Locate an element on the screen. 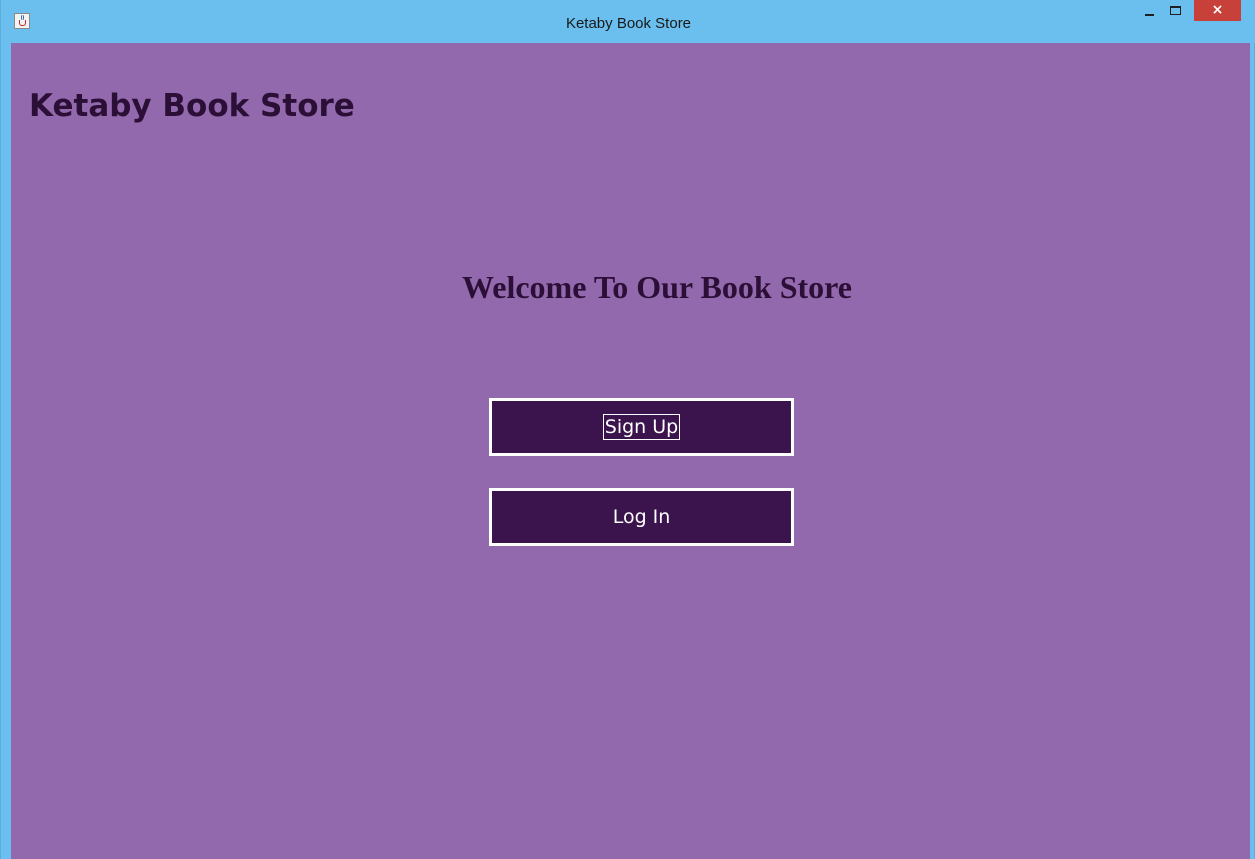 The height and width of the screenshot is (859, 1255). maximize-button is located at coordinates (1177, 10).